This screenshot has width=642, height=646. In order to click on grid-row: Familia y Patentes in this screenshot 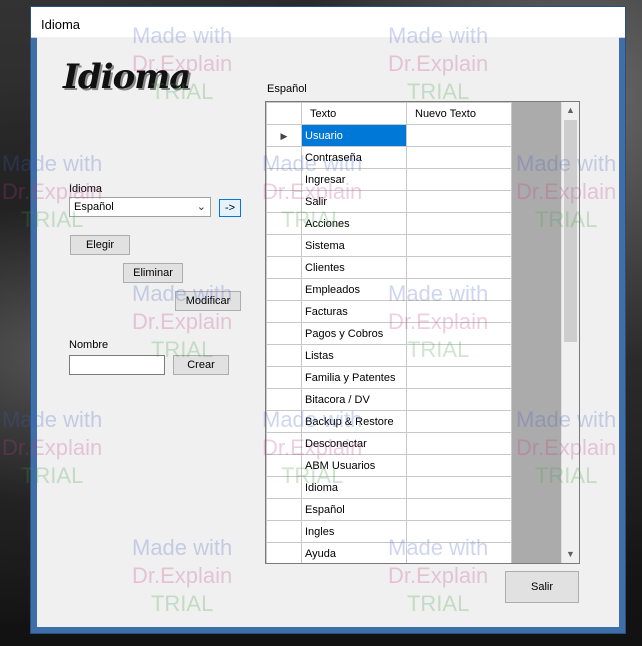, I will do `click(389, 377)`.